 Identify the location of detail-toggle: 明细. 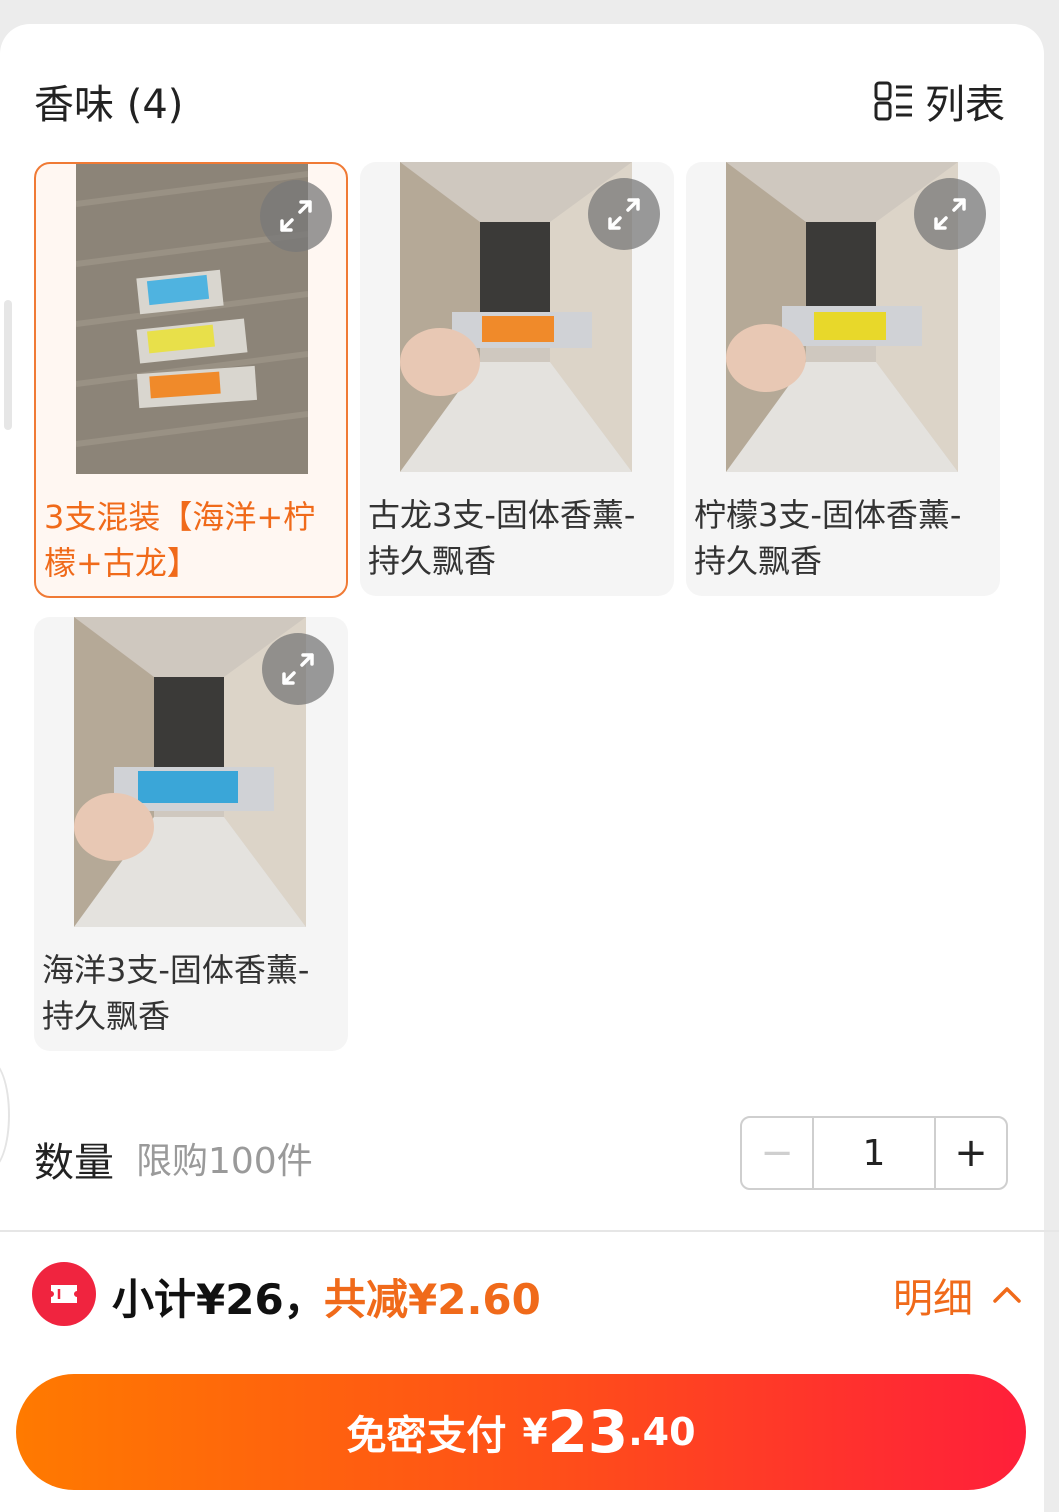
(959, 1295).